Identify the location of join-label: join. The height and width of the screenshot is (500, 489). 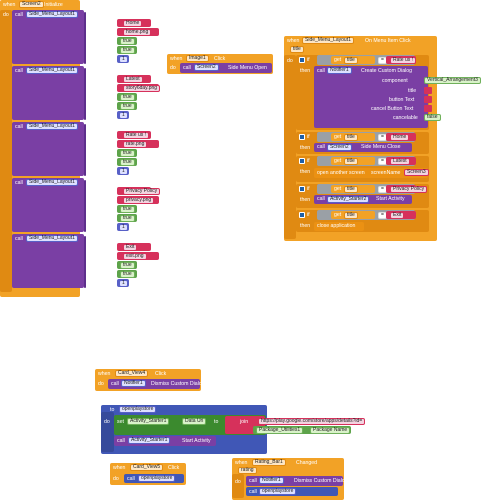
(244, 422).